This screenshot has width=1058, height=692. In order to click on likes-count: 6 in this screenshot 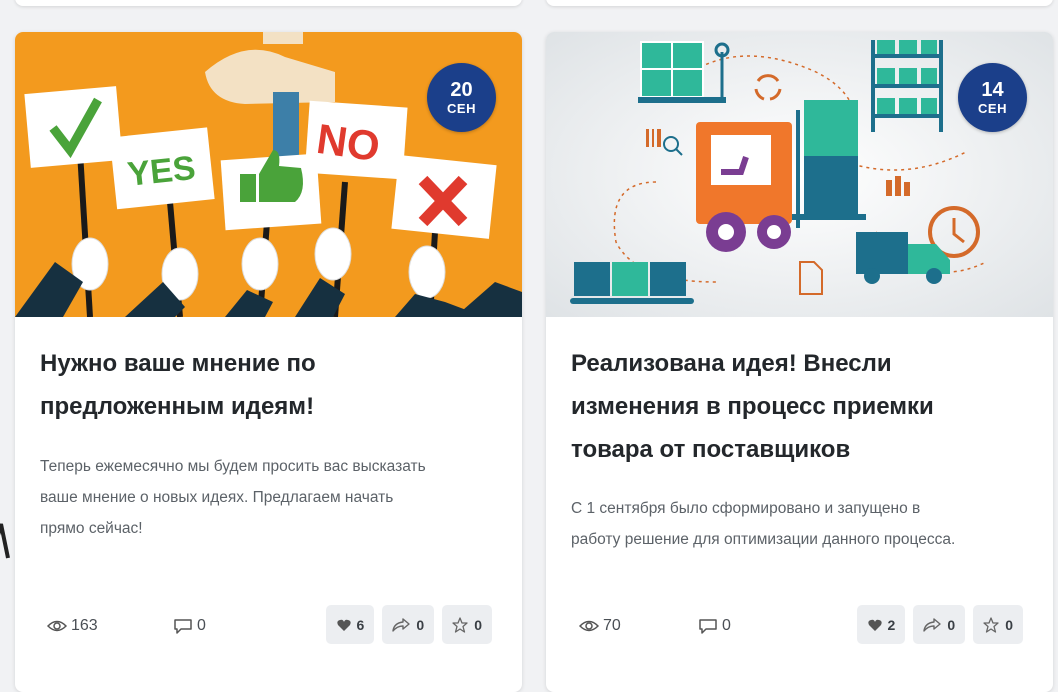, I will do `click(360, 624)`.